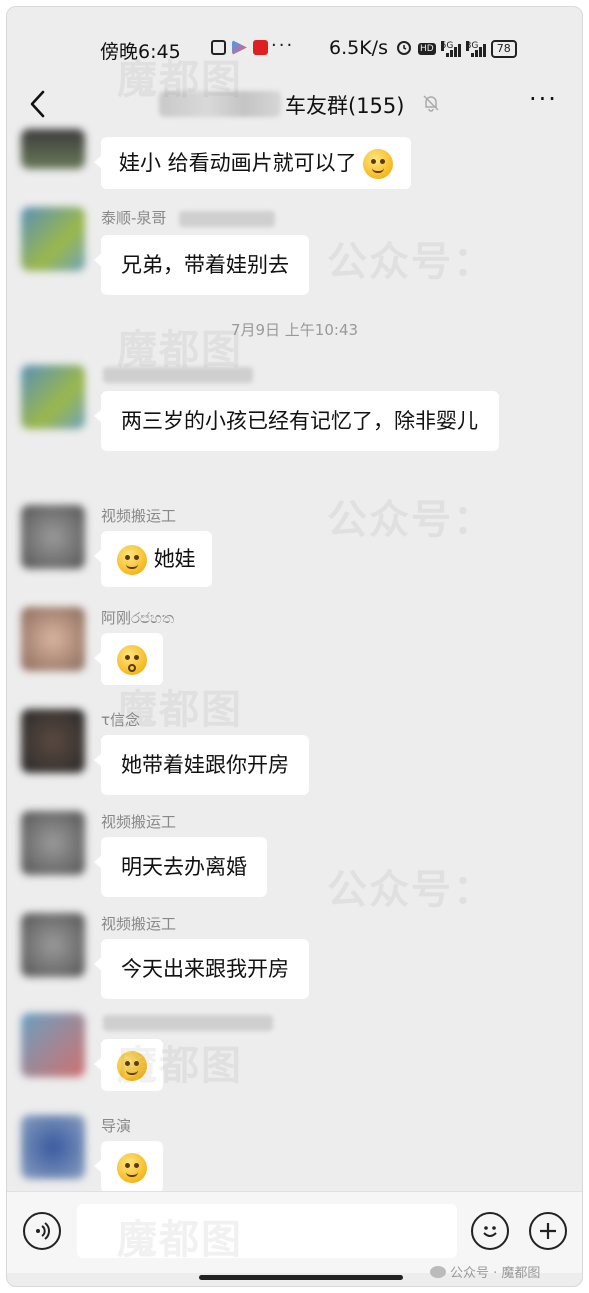 This screenshot has width=589, height=1293. What do you see at coordinates (121, 720) in the screenshot?
I see `sender-name: τ信念` at bounding box center [121, 720].